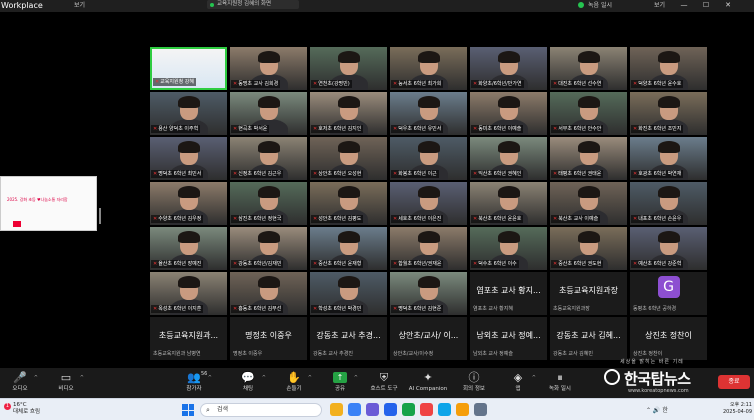  Describe the element at coordinates (508, 338) in the screenshot. I see `participant-tile: 남외초 교사 정예... 남외초 교사 정예슬` at that location.